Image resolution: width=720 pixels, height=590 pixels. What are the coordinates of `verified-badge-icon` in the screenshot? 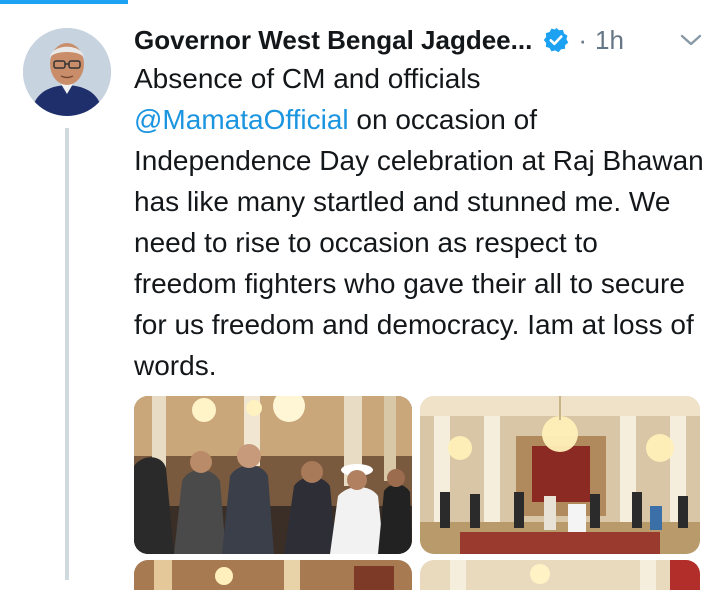 It's located at (556, 40).